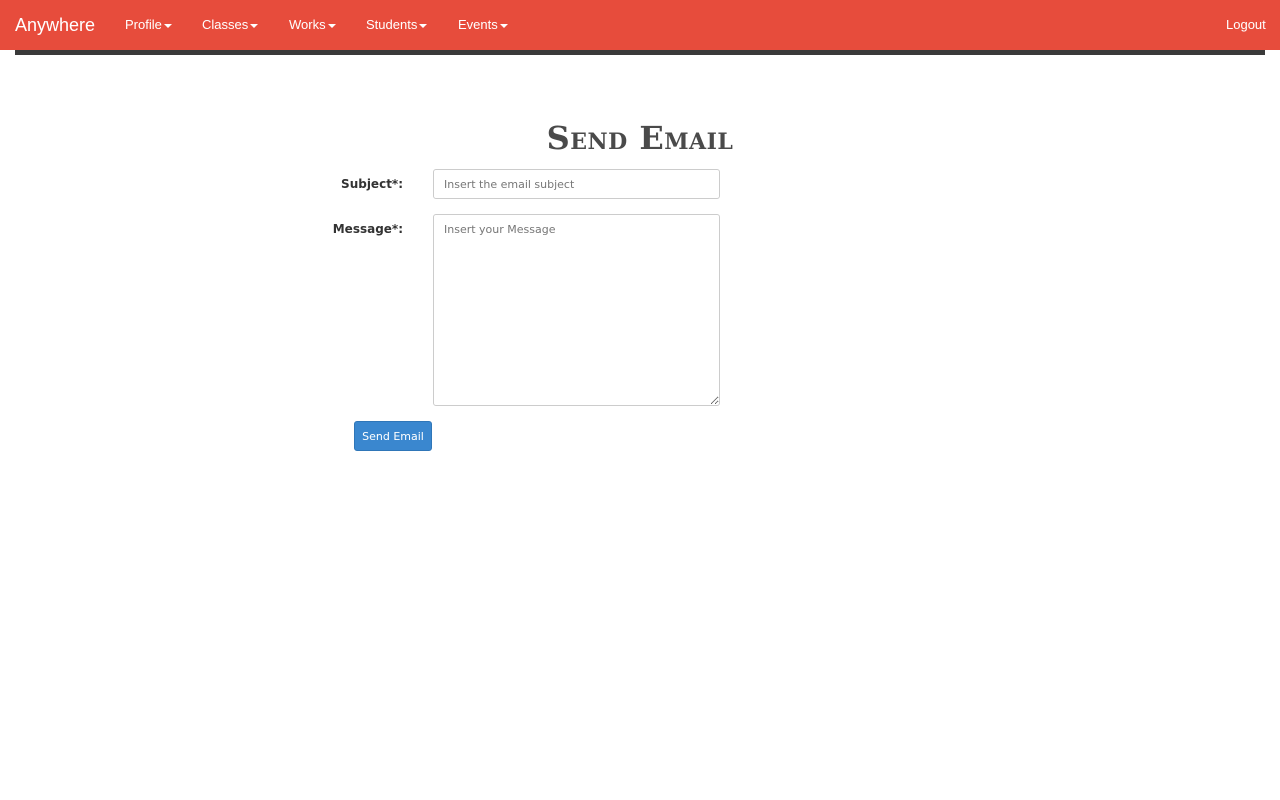  I want to click on message-textarea, so click(576, 310).